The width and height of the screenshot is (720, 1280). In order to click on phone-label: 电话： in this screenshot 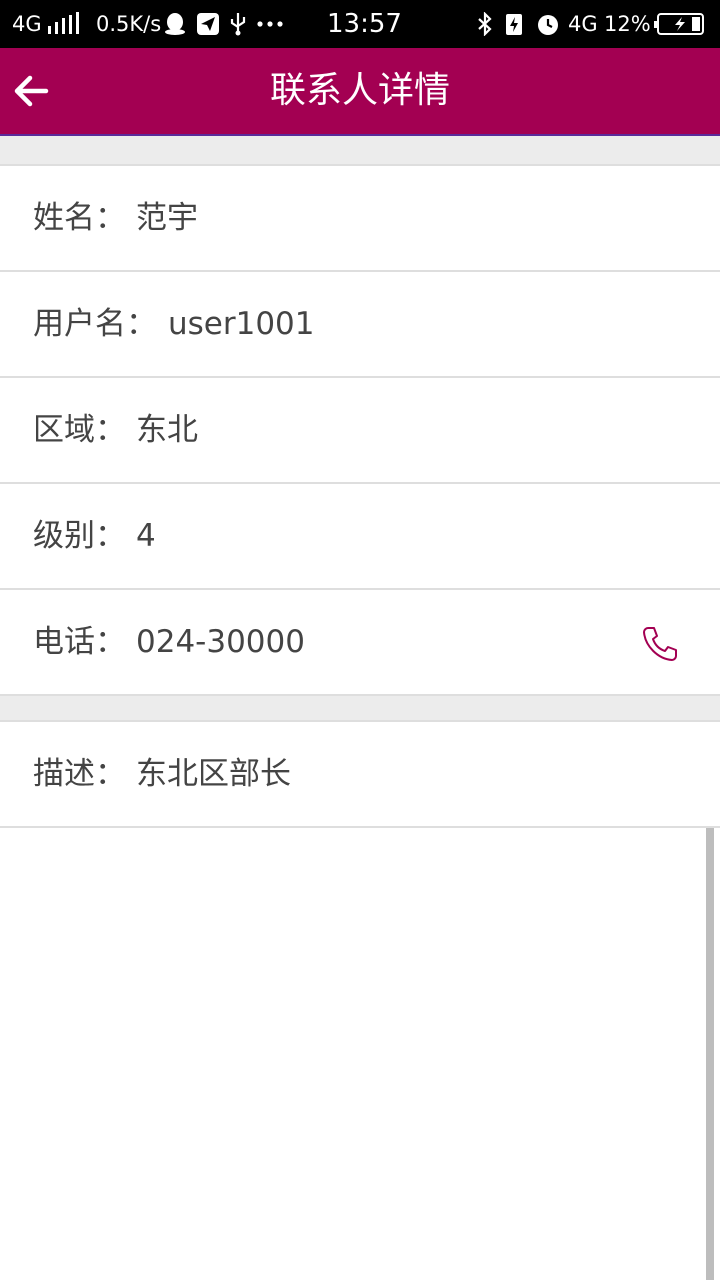, I will do `click(79, 642)`.